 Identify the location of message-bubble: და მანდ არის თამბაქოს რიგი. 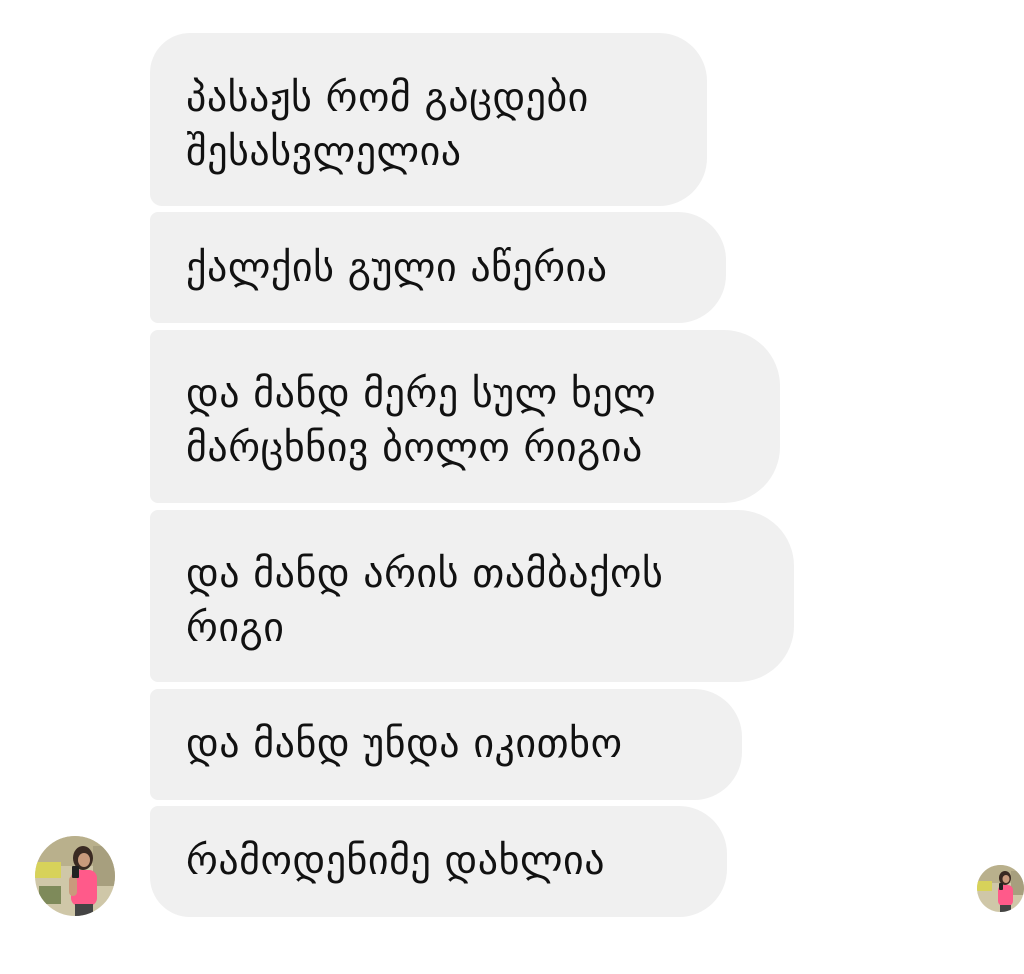
(472, 596).